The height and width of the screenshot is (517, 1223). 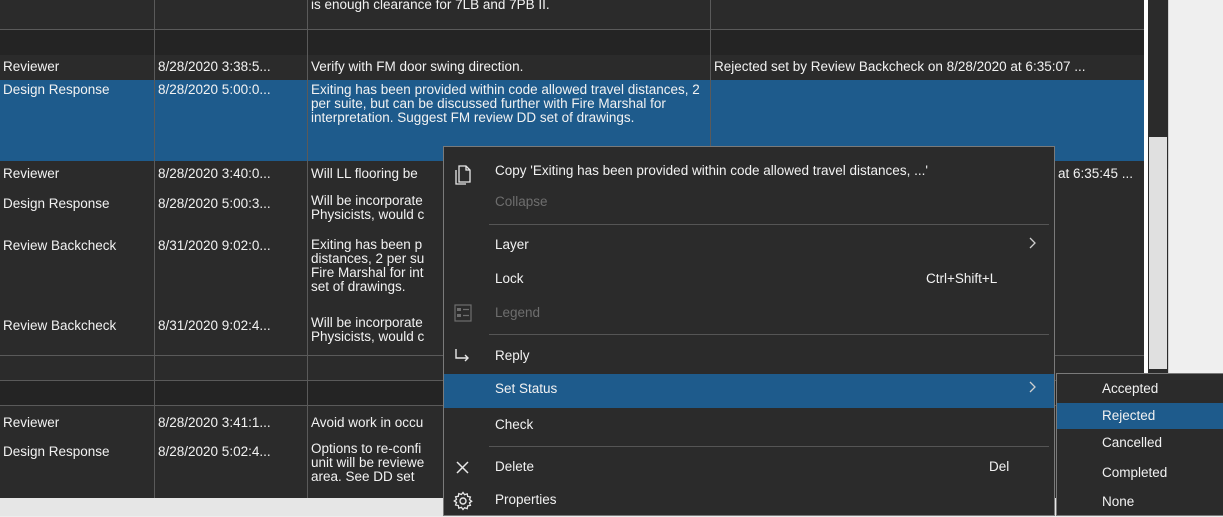 What do you see at coordinates (463, 500) in the screenshot?
I see `gear-icon` at bounding box center [463, 500].